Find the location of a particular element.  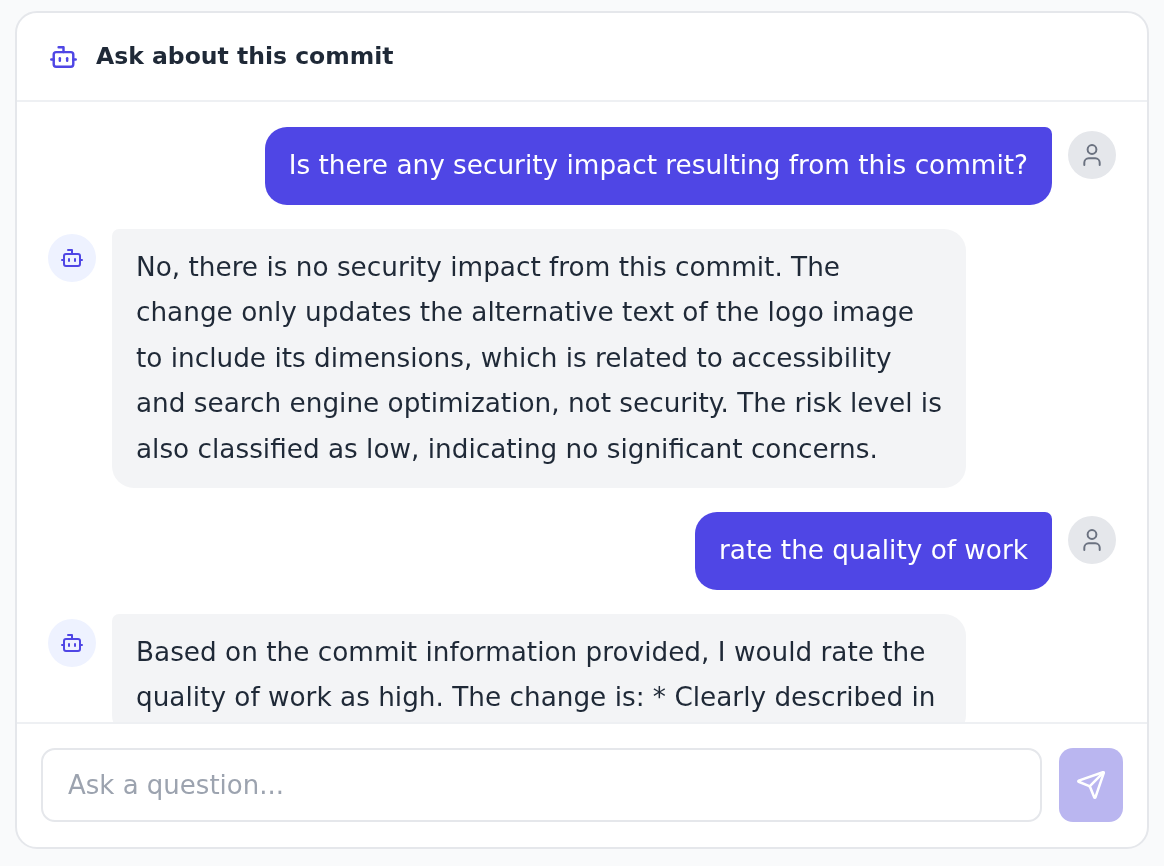

panel-title: Ask about this commit is located at coordinates (245, 56).